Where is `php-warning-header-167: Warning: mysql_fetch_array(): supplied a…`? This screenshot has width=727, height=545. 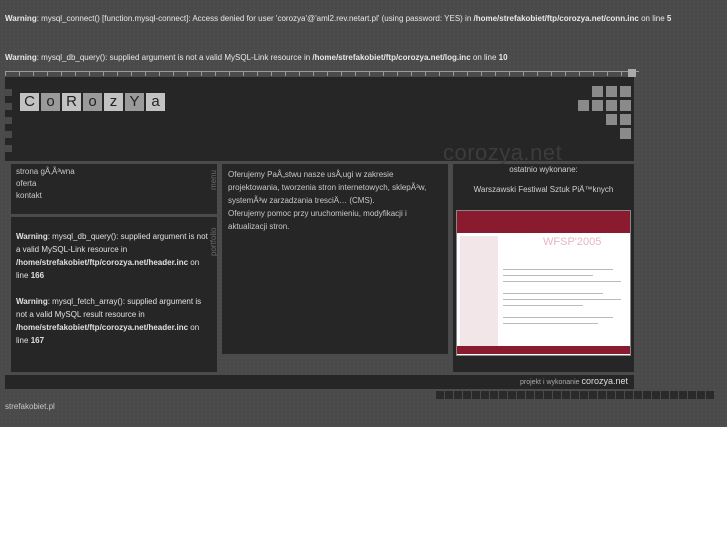
php-warning-header-167: Warning: mysql_fetch_array(): supplied a… is located at coordinates (109, 321).